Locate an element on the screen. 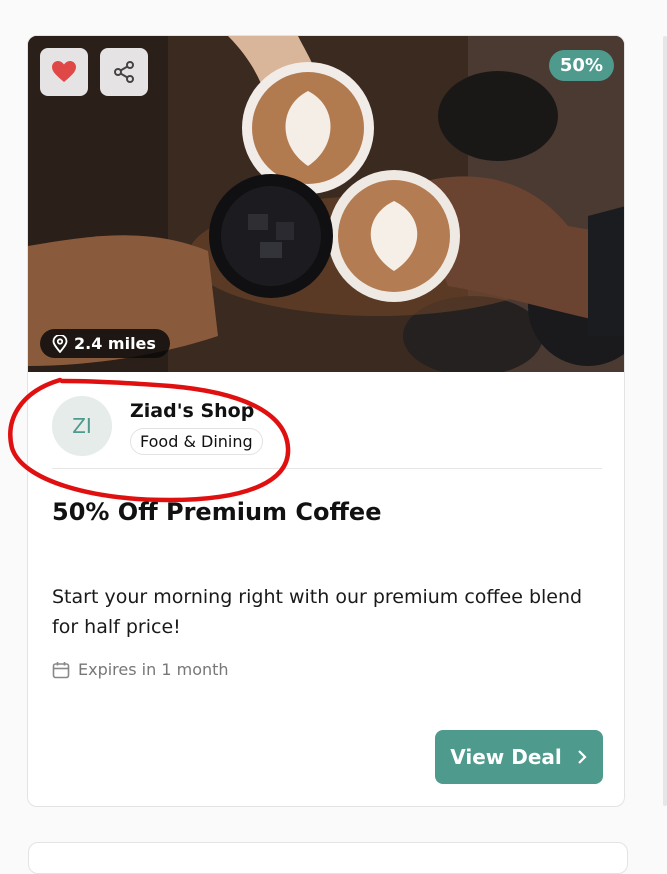 This screenshot has height=874, width=667. calendar-icon is located at coordinates (61, 669).